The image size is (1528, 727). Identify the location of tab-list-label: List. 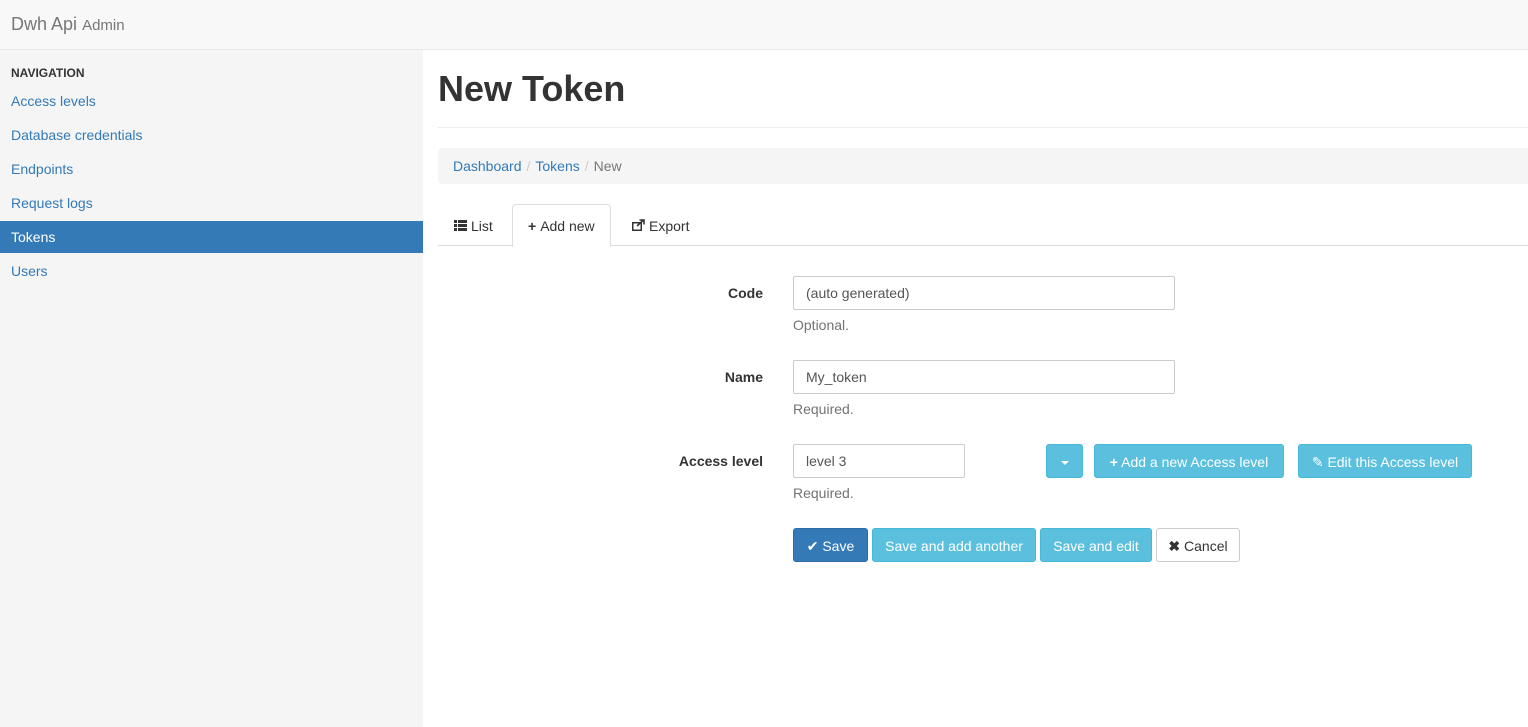
(482, 226).